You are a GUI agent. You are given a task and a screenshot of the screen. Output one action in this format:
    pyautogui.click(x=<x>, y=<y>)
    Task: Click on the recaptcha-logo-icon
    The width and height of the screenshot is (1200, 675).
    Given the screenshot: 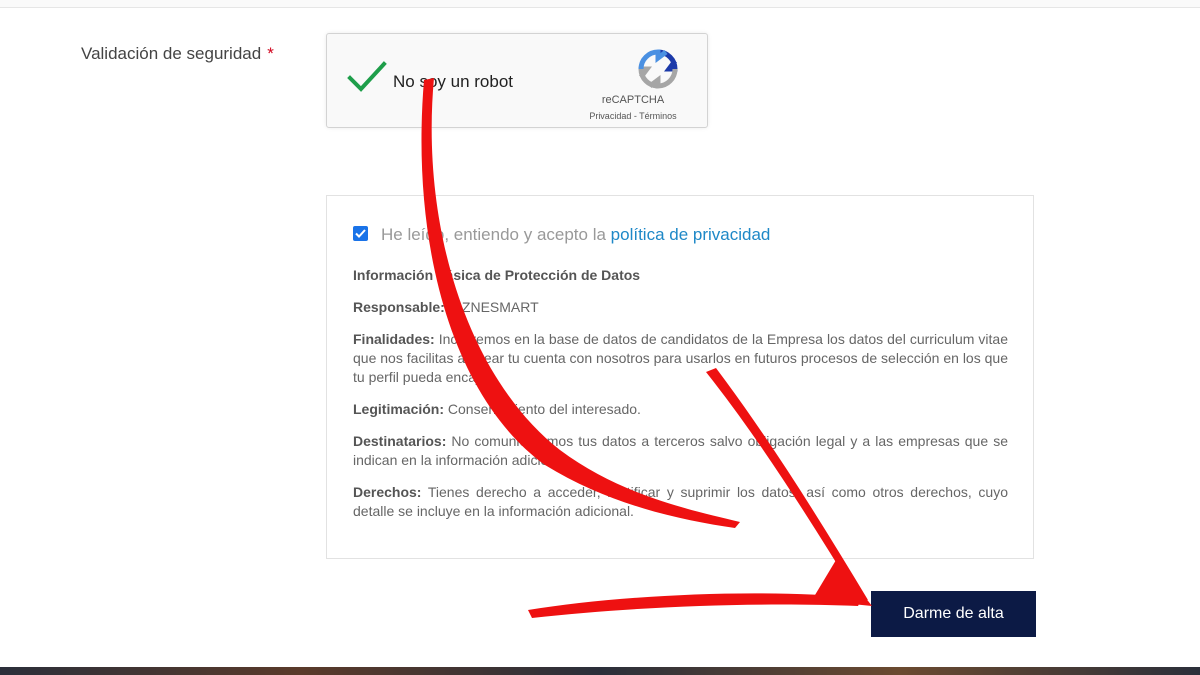 What is the action you would take?
    pyautogui.click(x=658, y=69)
    